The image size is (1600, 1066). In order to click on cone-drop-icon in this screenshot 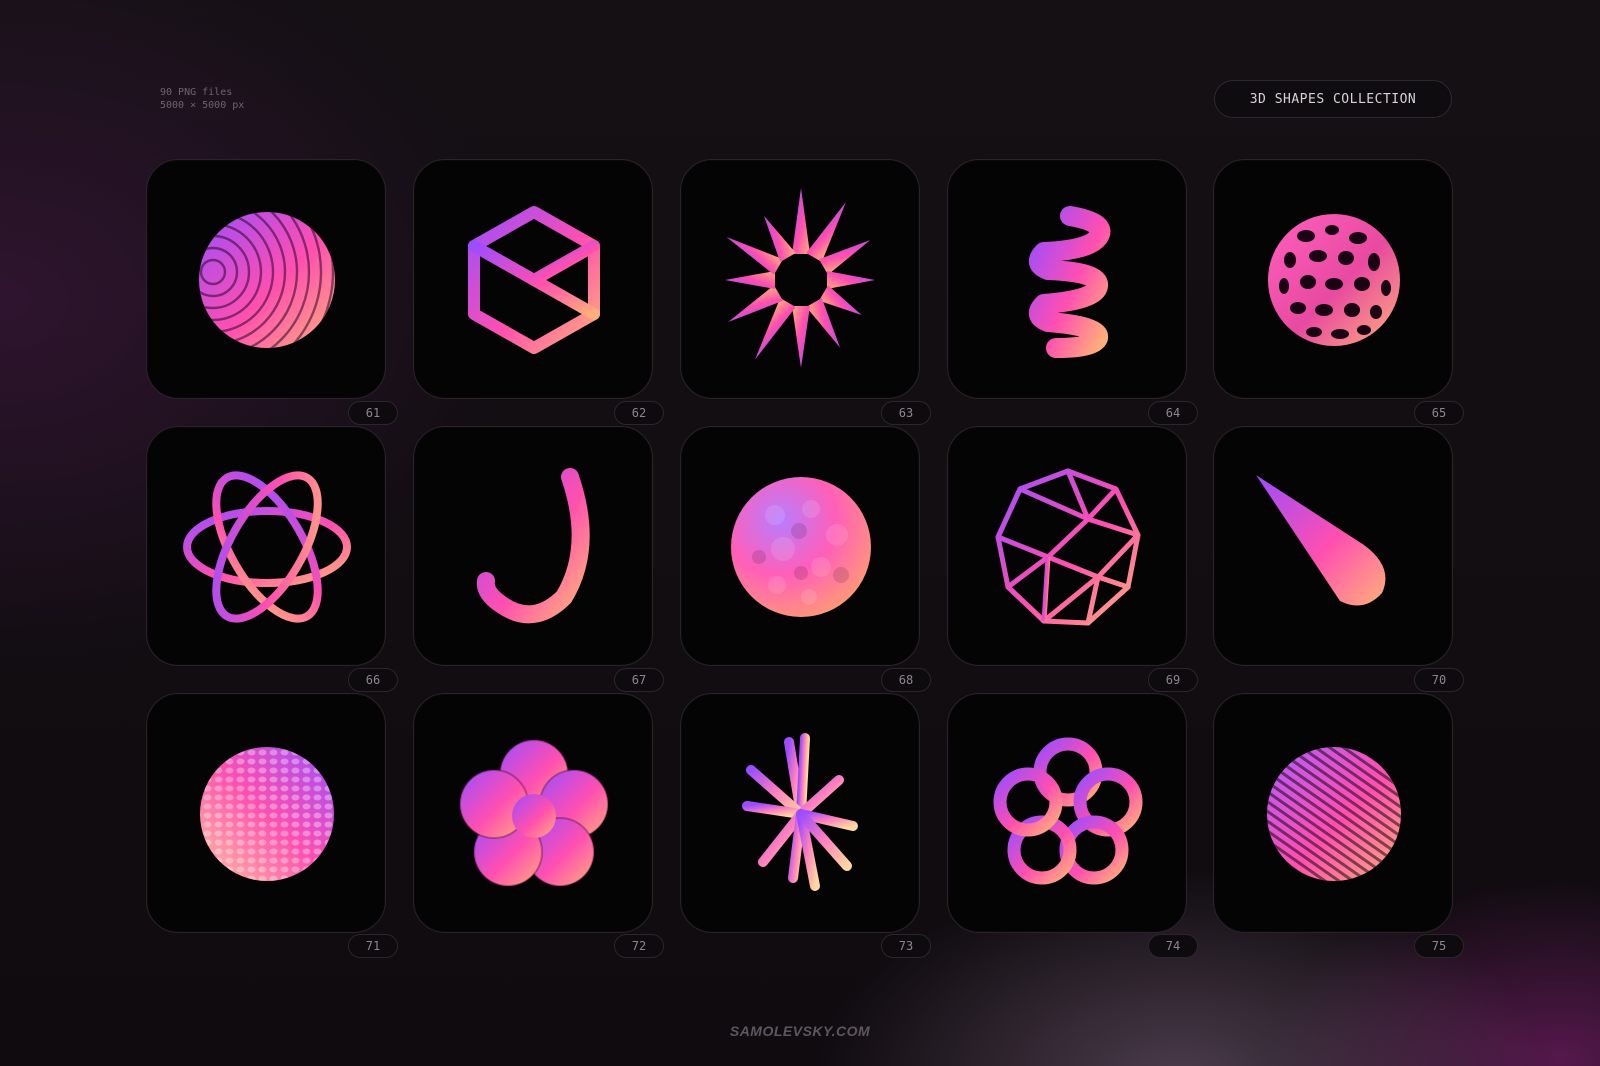, I will do `click(1321, 540)`.